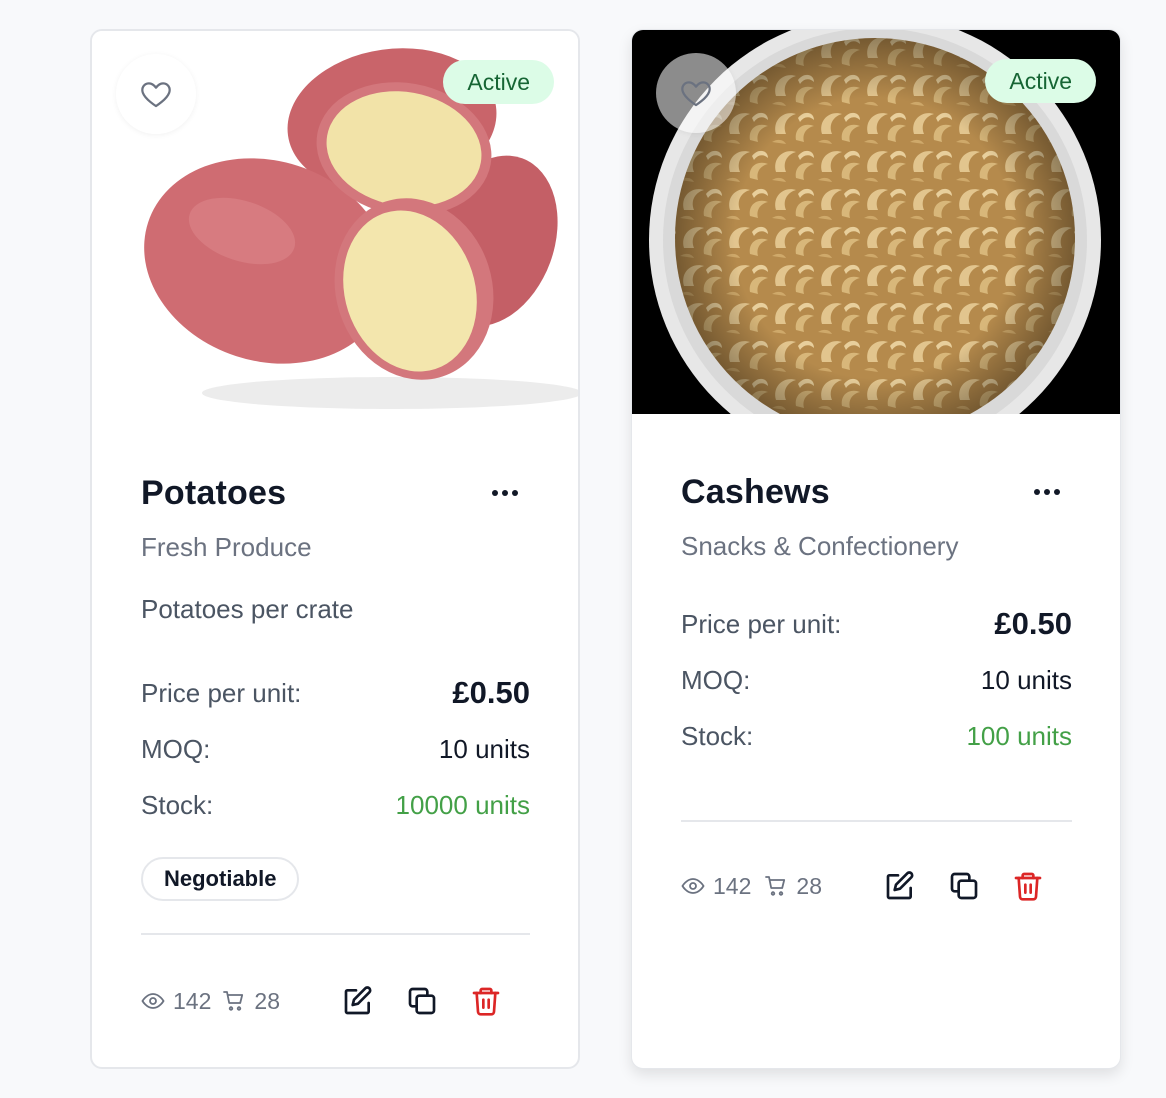  I want to click on product-title: Cashews, so click(755, 491).